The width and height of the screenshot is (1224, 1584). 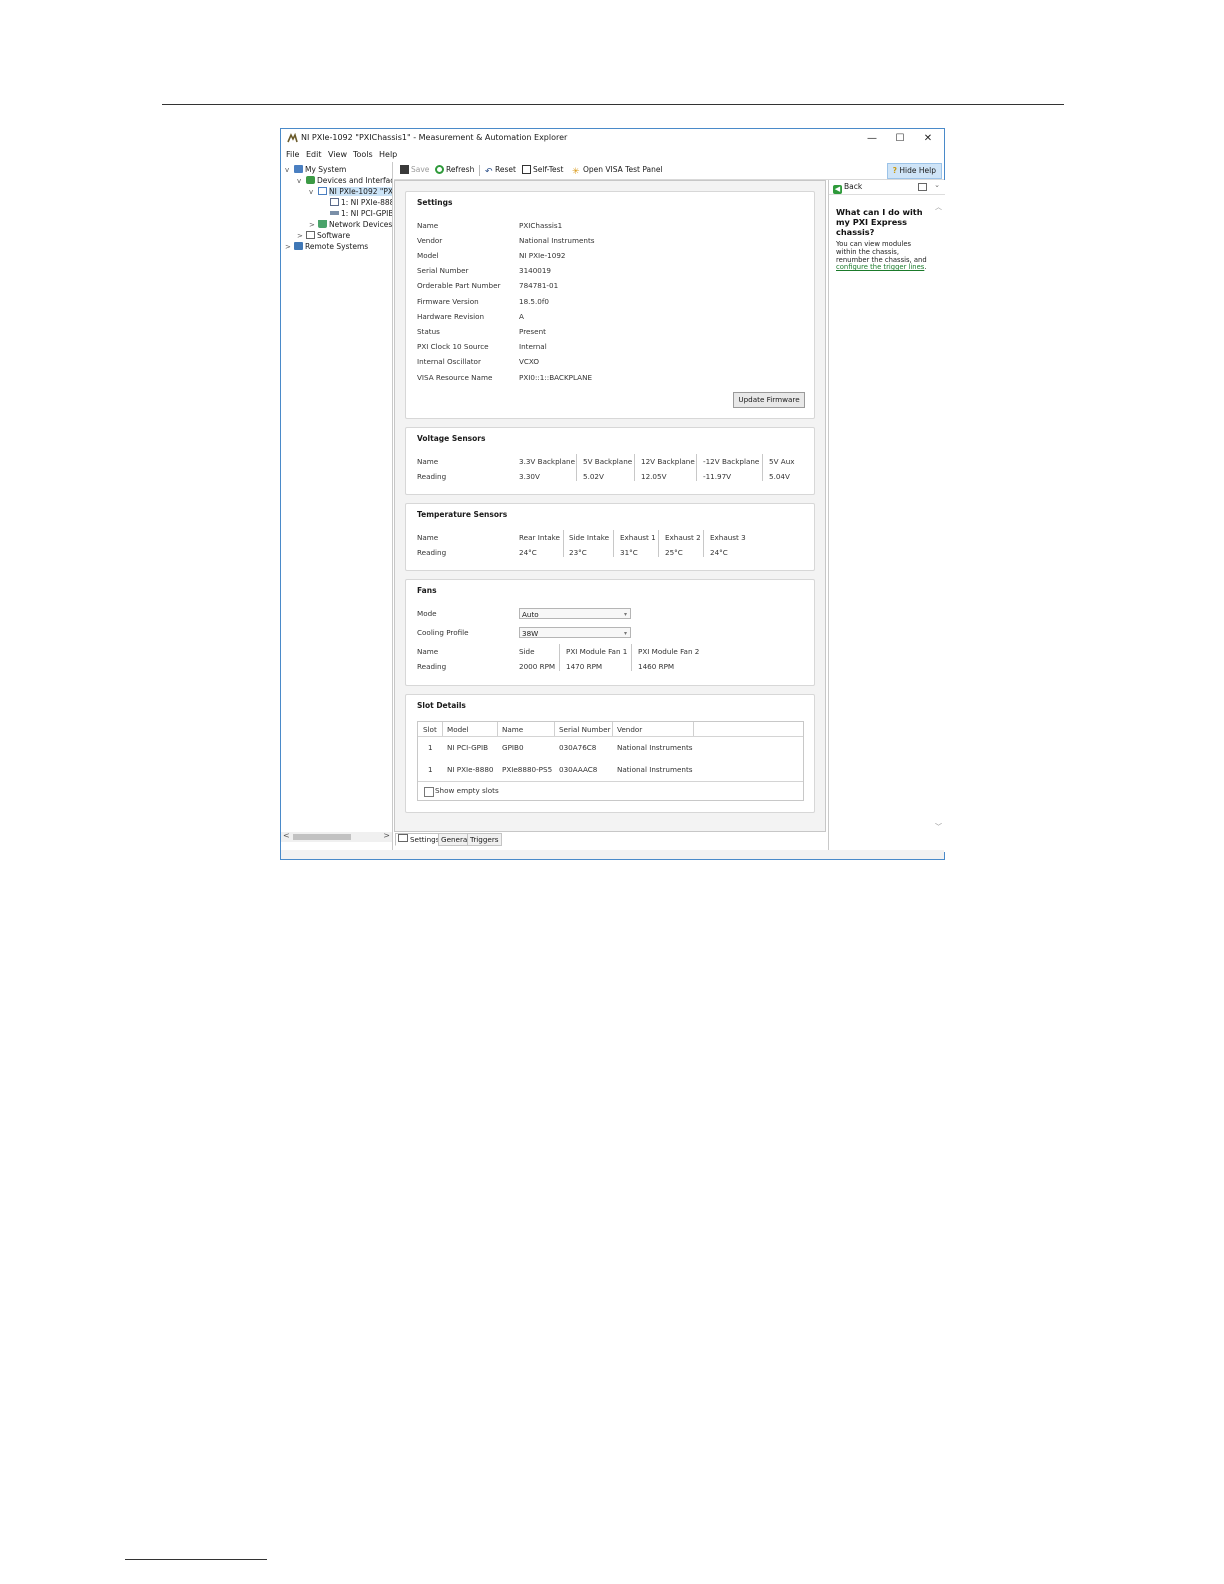 What do you see at coordinates (428, 461) in the screenshot?
I see `sensor-name-label: Name` at bounding box center [428, 461].